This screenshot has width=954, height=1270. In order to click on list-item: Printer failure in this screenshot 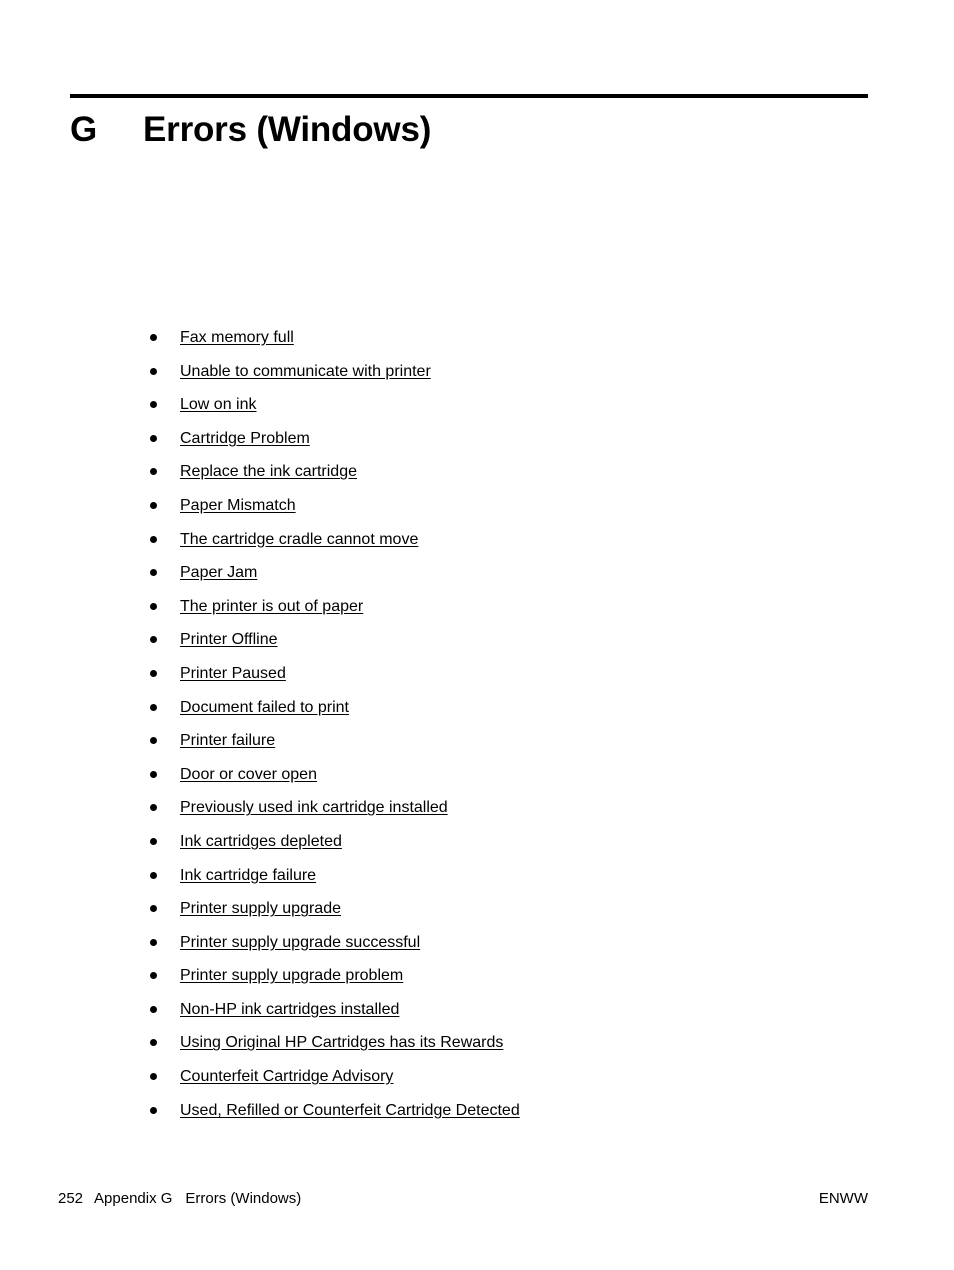, I will do `click(530, 747)`.